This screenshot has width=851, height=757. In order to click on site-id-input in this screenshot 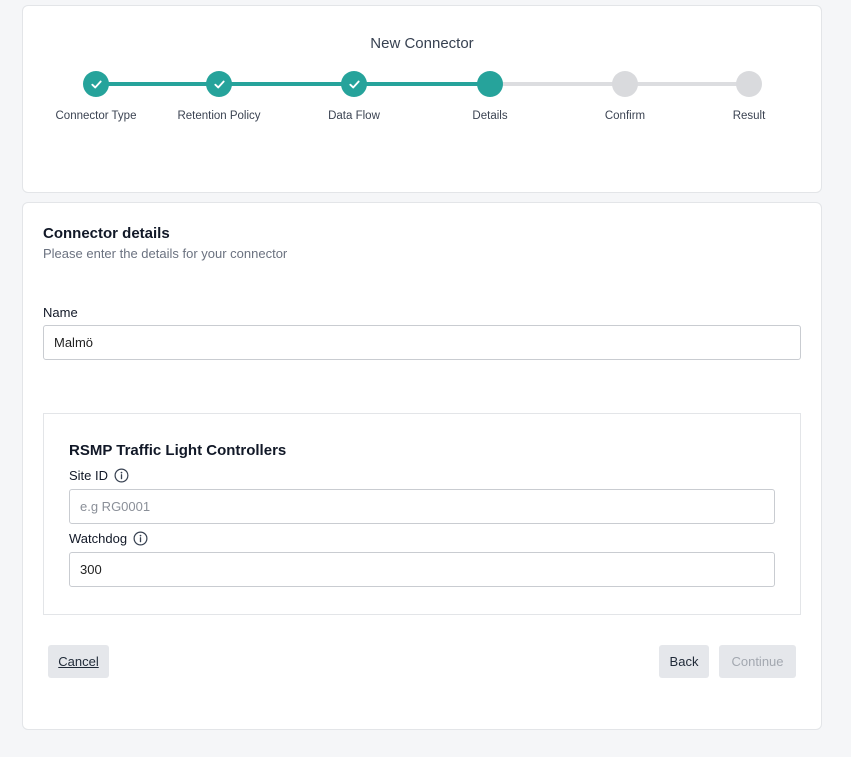, I will do `click(422, 506)`.